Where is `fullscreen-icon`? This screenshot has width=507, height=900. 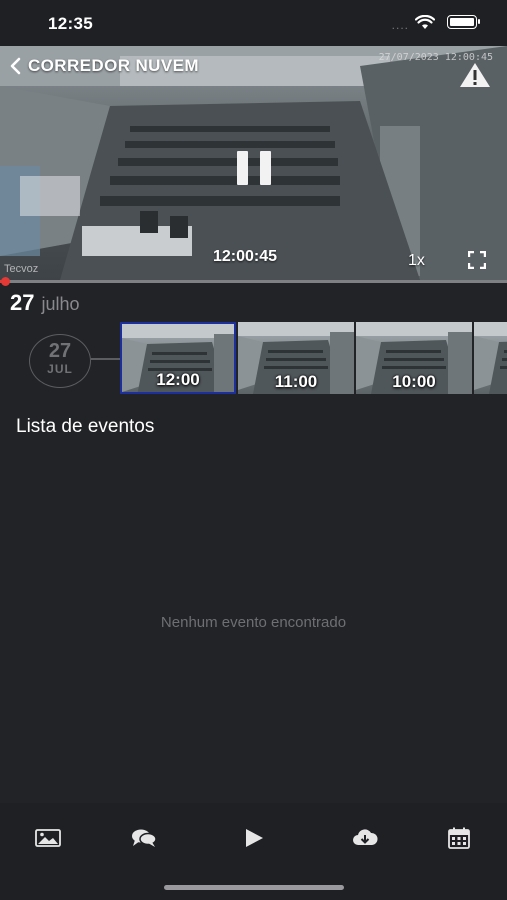 fullscreen-icon is located at coordinates (477, 260).